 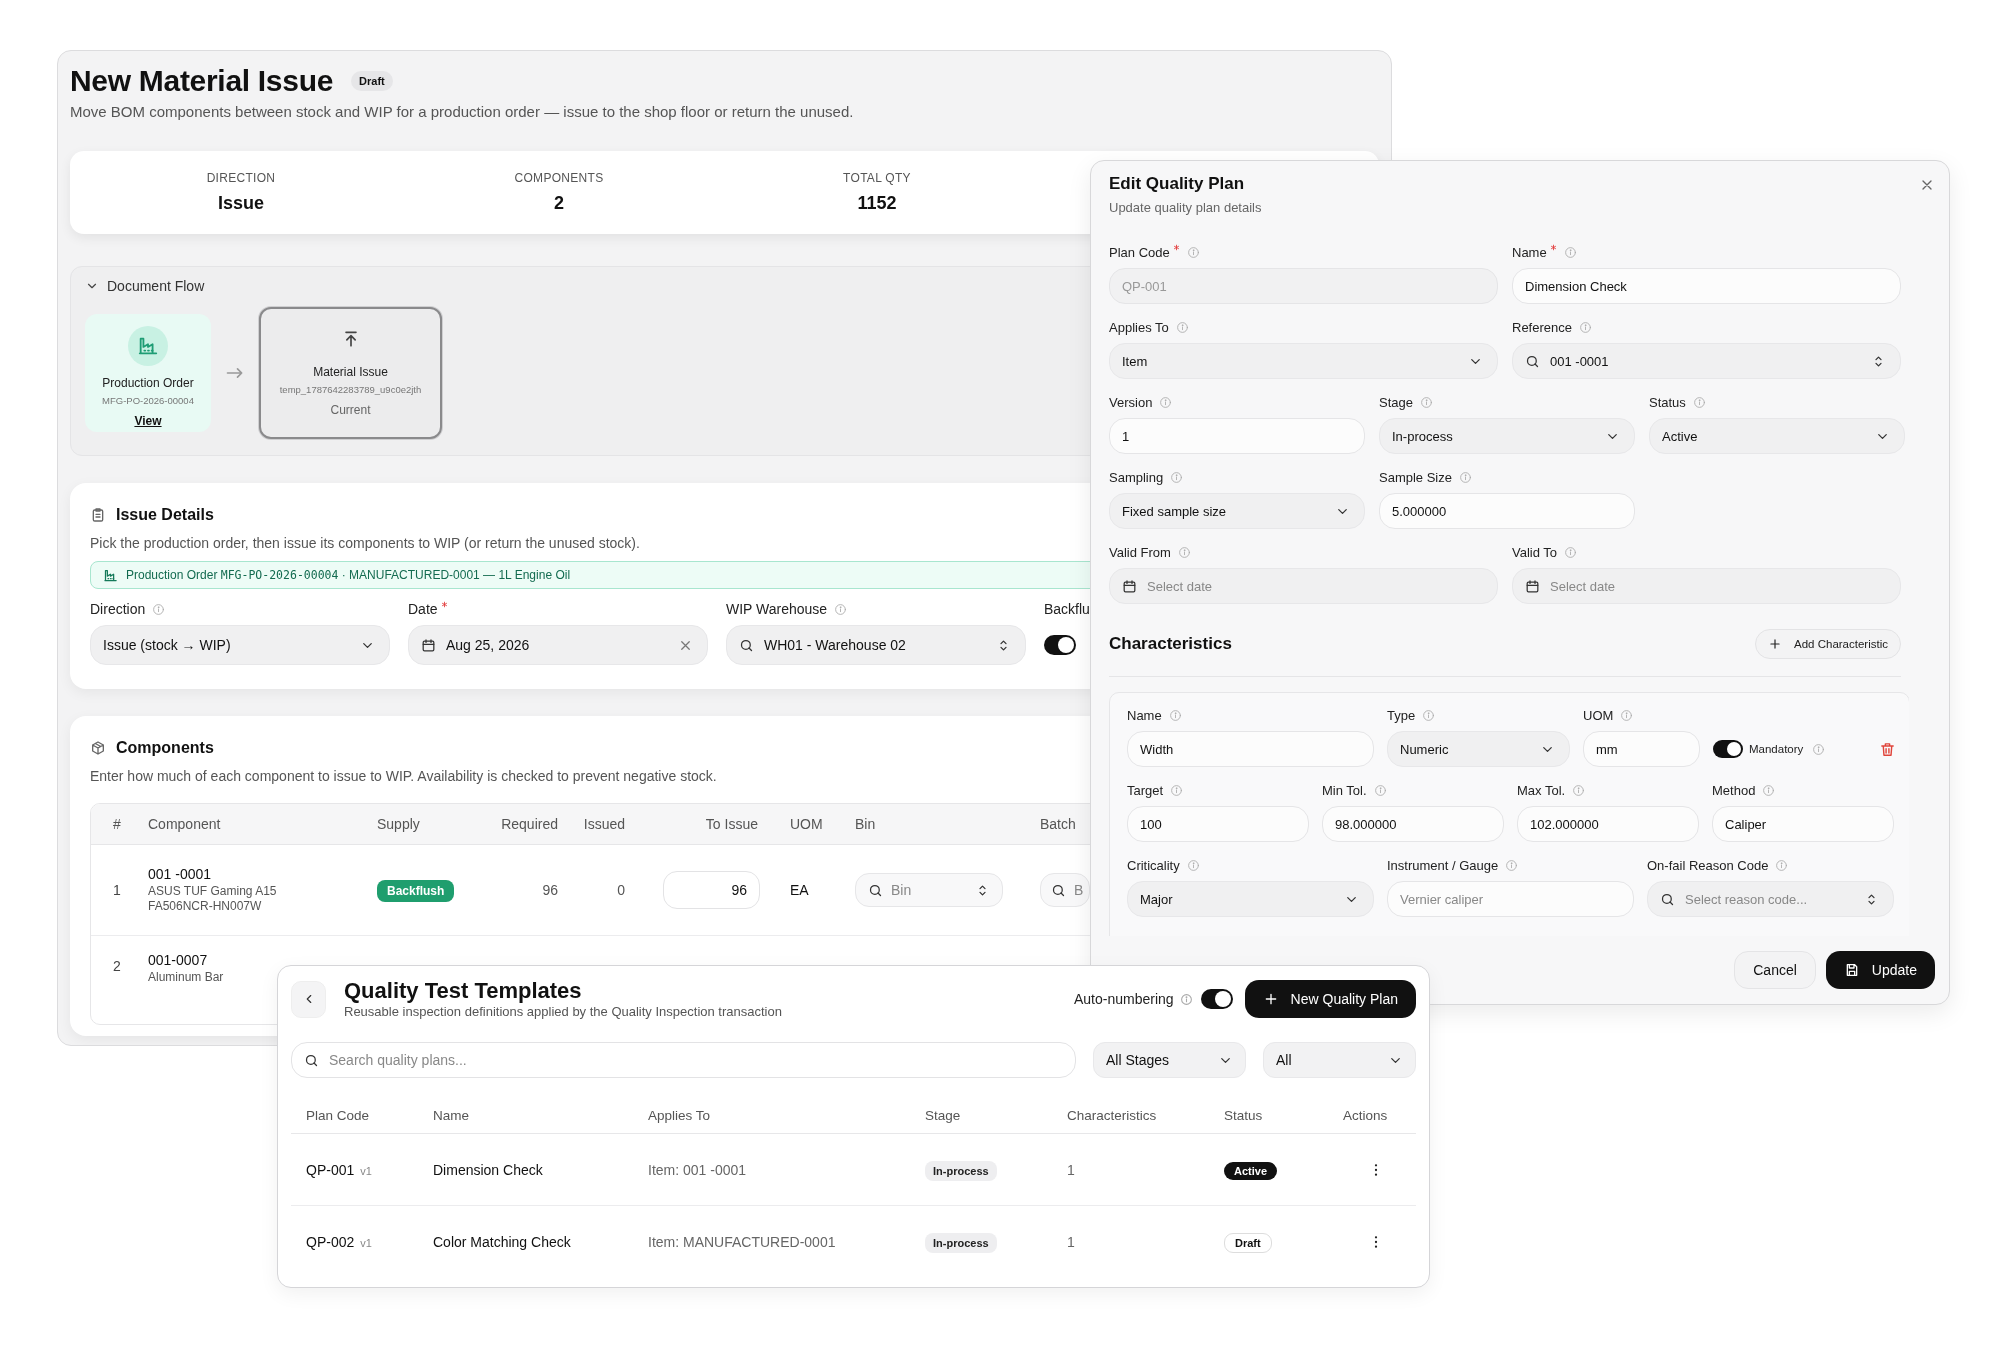 What do you see at coordinates (697, 1169) in the screenshot?
I see `table-cell-text: Item: 001 -0001` at bounding box center [697, 1169].